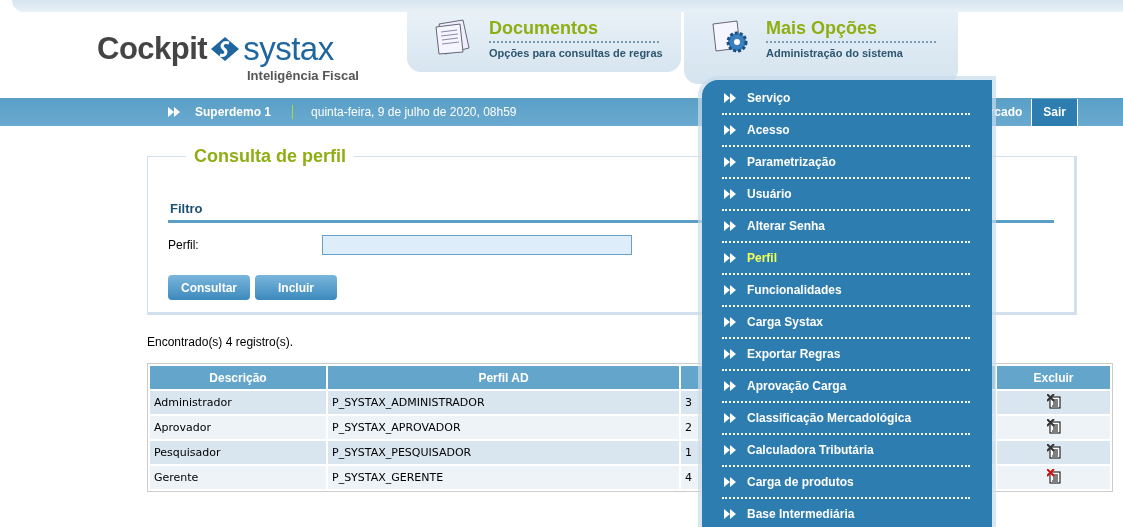 This screenshot has width=1123, height=527. Describe the element at coordinates (414, 112) in the screenshot. I see `date-time: quinta-feira, 9 de julho de 2020, 08h59` at that location.